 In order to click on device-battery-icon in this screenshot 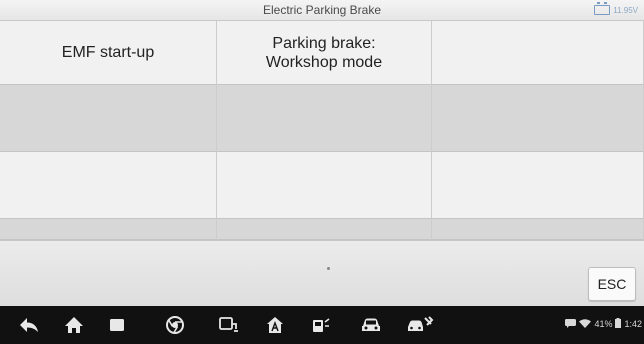, I will do `click(618, 324)`.